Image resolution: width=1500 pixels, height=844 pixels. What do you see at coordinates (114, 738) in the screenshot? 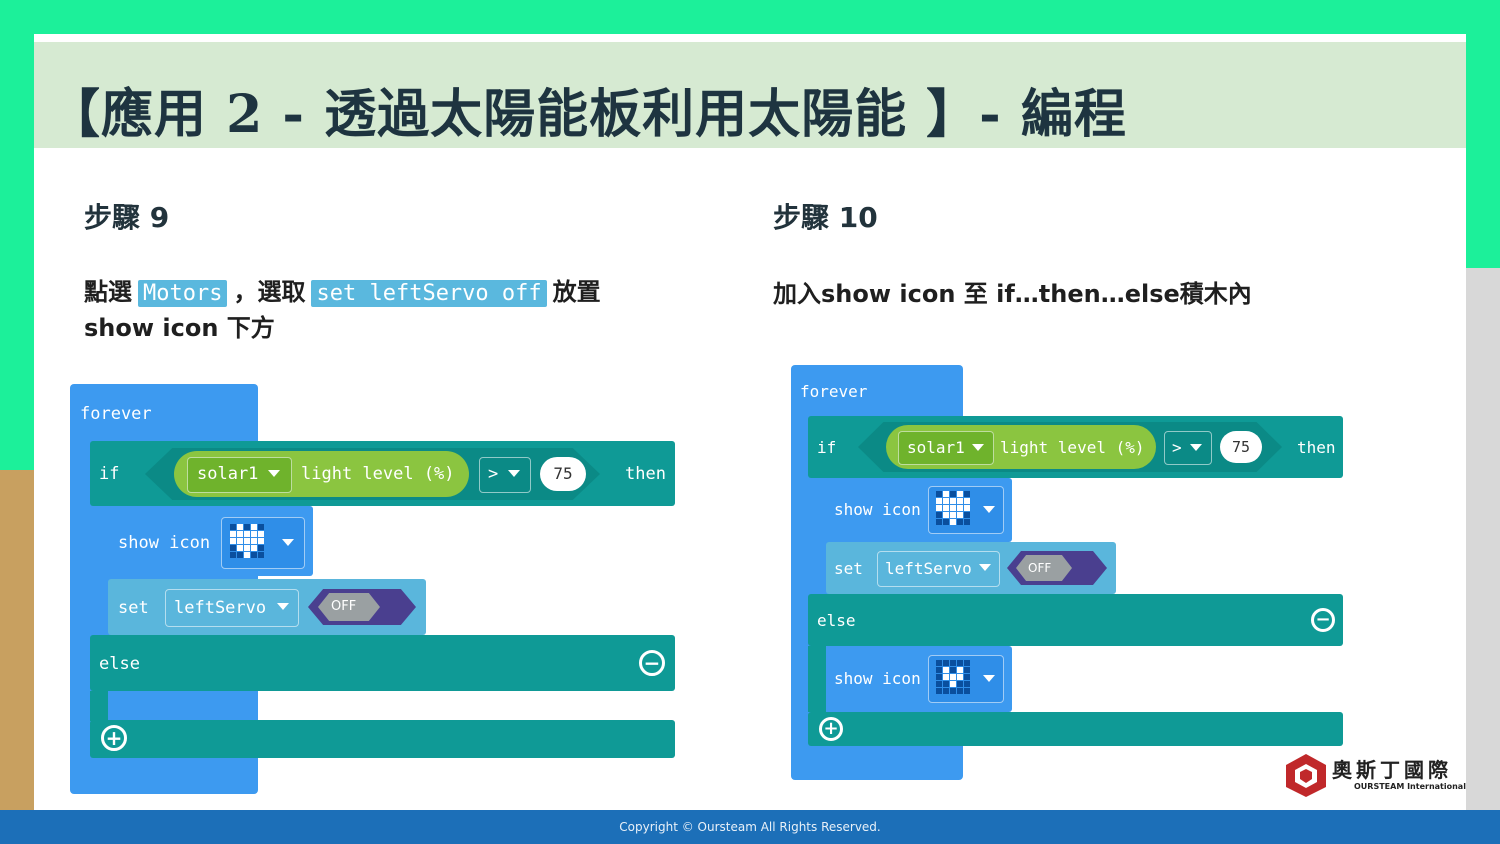
I see `add-else-icon: +` at bounding box center [114, 738].